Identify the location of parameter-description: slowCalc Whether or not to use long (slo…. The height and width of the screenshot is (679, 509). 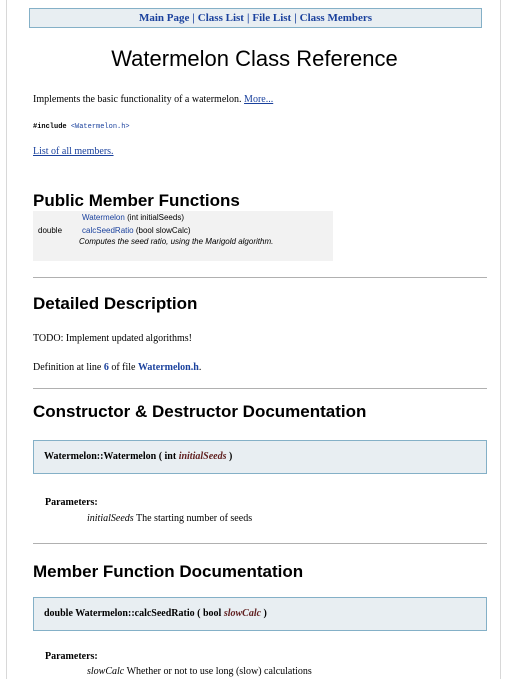
(199, 671).